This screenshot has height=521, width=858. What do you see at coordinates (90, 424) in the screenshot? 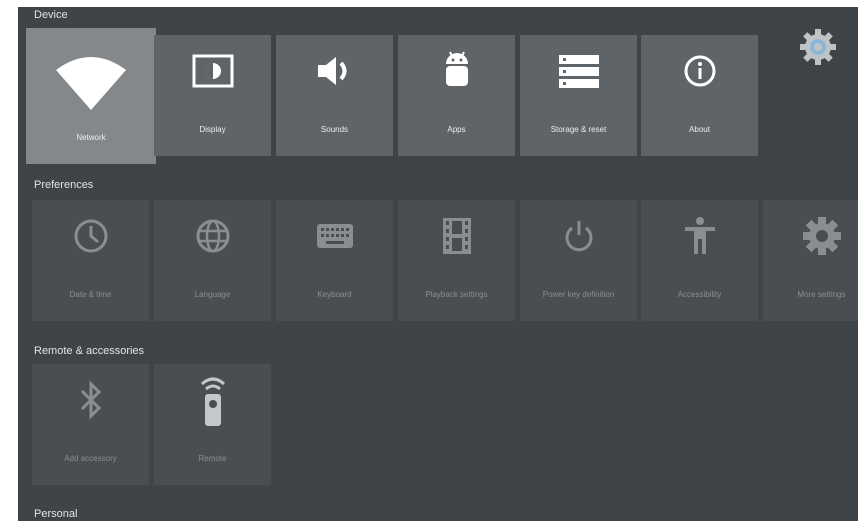
I see `tile-add-accessory: Add accessory` at bounding box center [90, 424].